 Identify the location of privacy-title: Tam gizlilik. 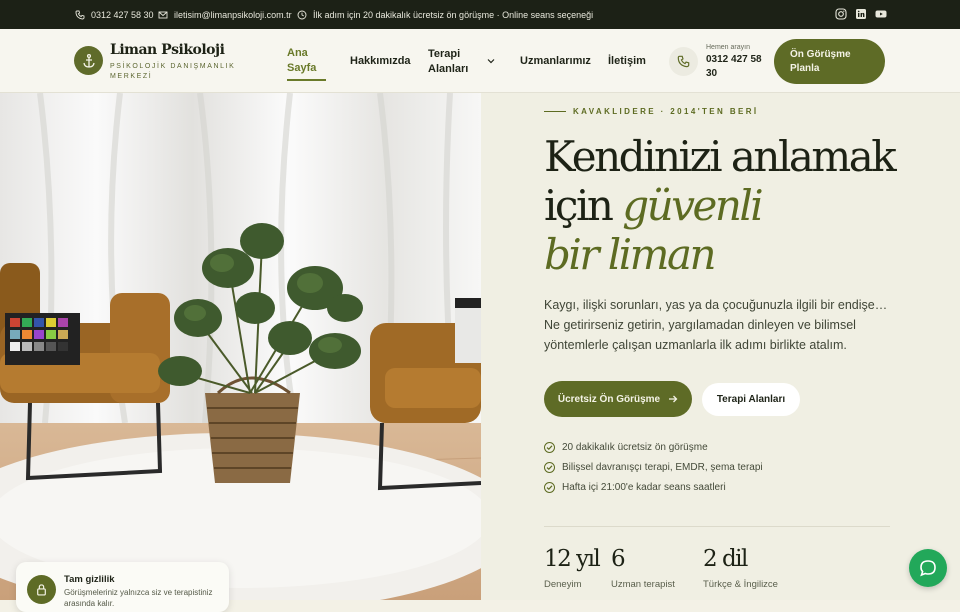
(89, 579).